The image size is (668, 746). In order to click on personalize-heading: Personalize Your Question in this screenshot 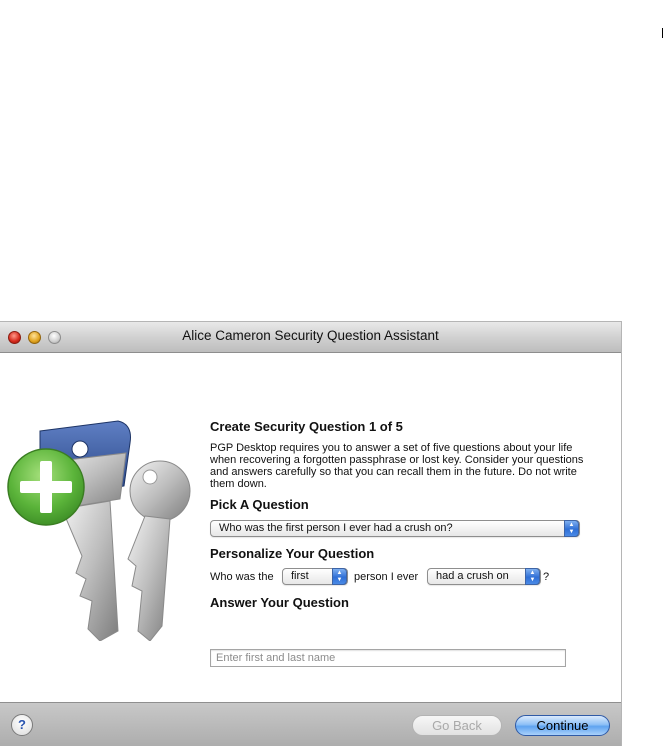, I will do `click(292, 553)`.